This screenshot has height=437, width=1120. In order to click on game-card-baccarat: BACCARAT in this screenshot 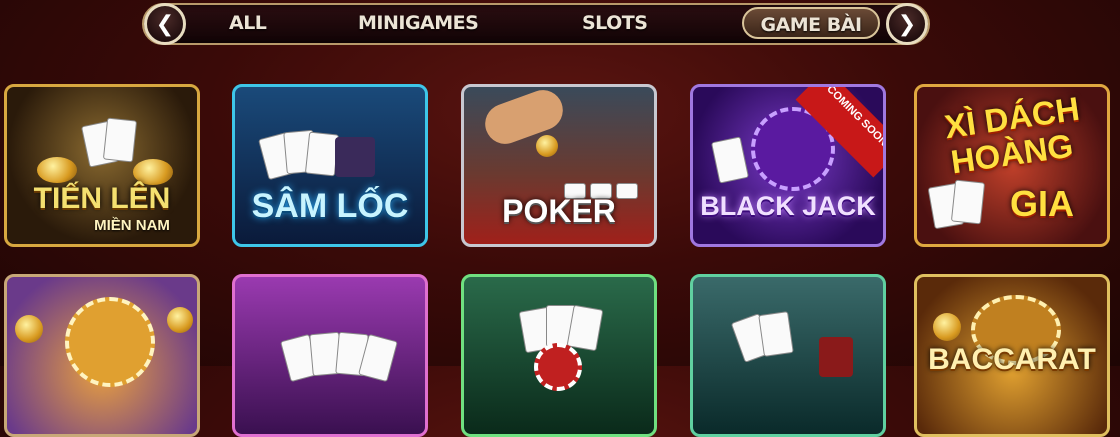, I will do `click(1012, 355)`.